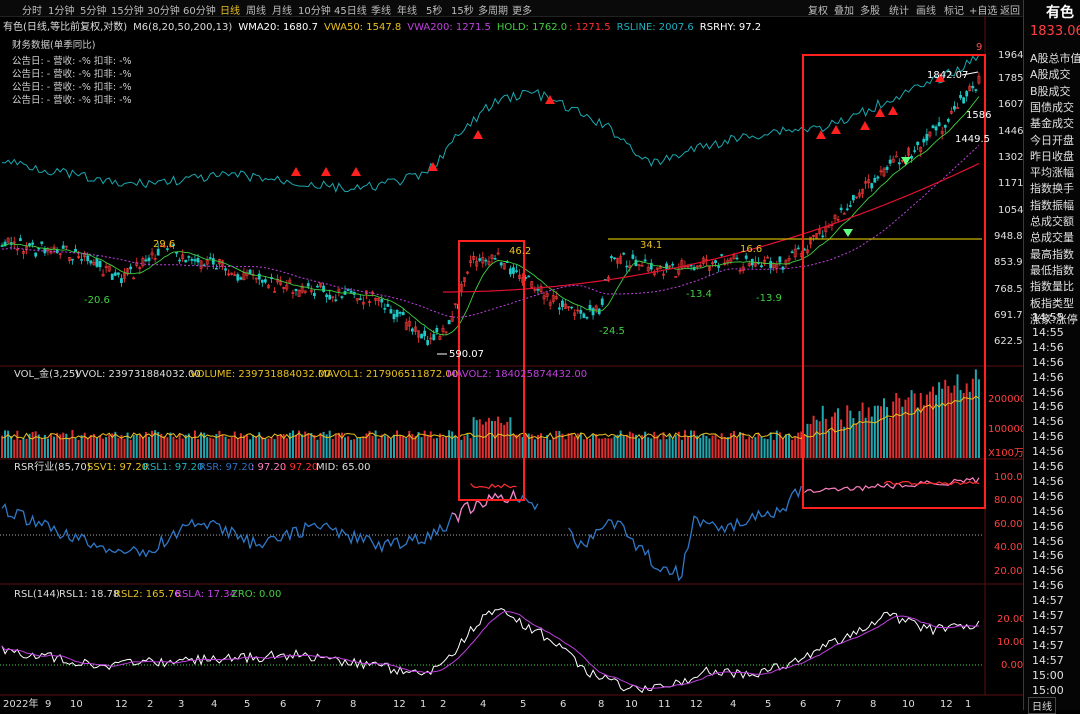 This screenshot has width=1080, height=714. I want to click on quote-item: A股总市值, so click(1055, 58).